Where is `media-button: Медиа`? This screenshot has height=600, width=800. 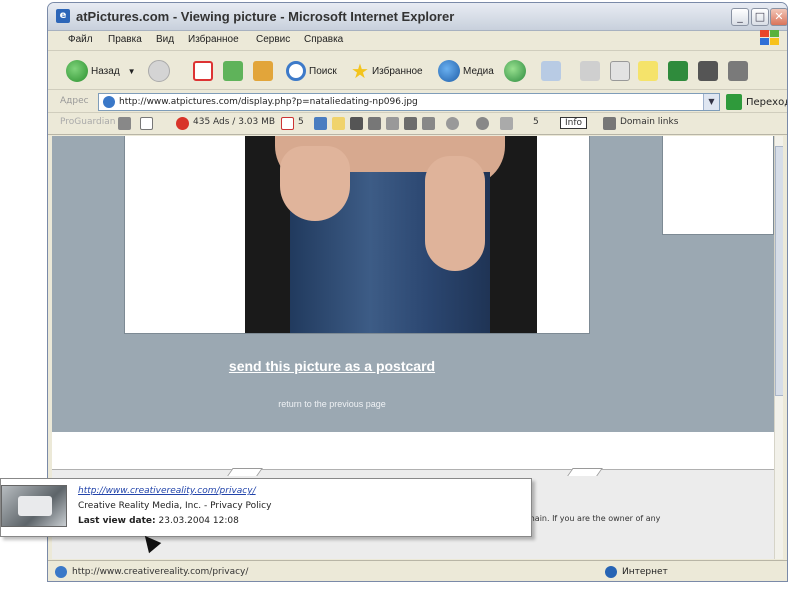
media-button: Медиа is located at coordinates (466, 71).